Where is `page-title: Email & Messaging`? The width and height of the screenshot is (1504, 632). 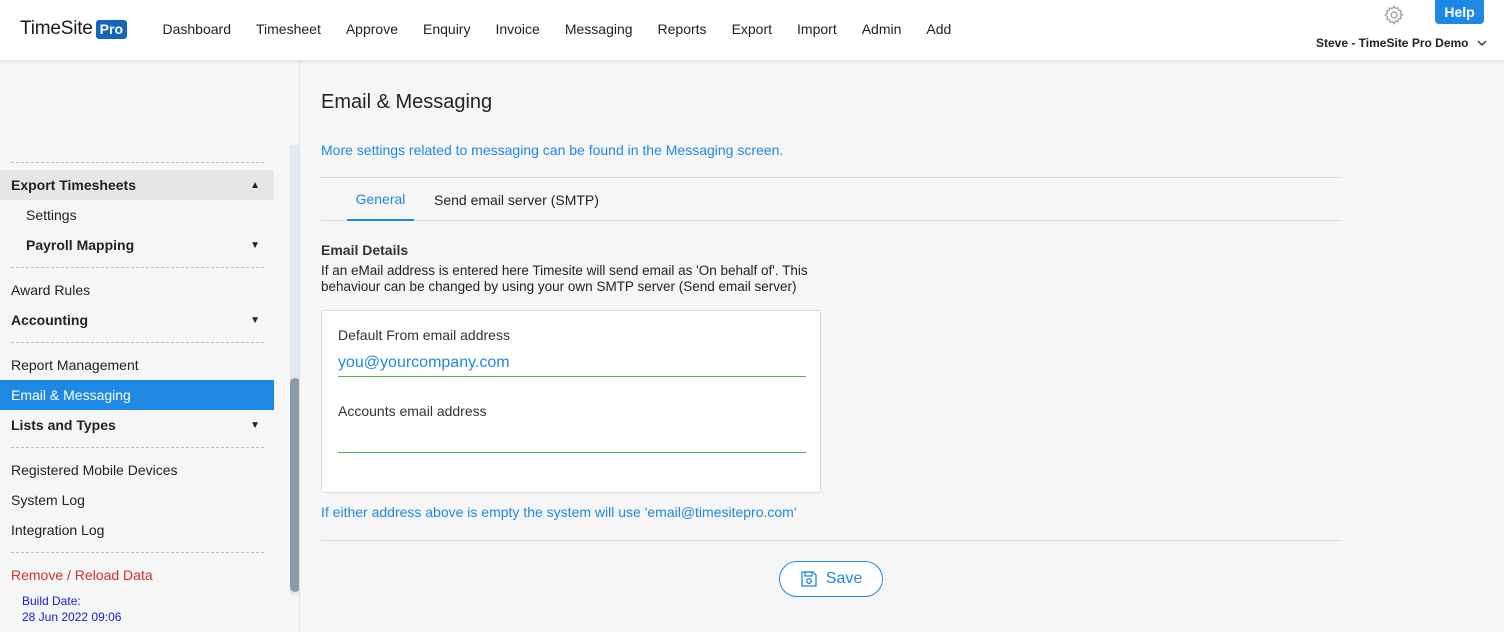 page-title: Email & Messaging is located at coordinates (407, 102).